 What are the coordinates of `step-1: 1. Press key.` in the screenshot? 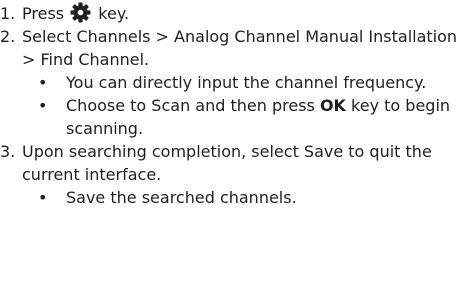 It's located at (230, 13).